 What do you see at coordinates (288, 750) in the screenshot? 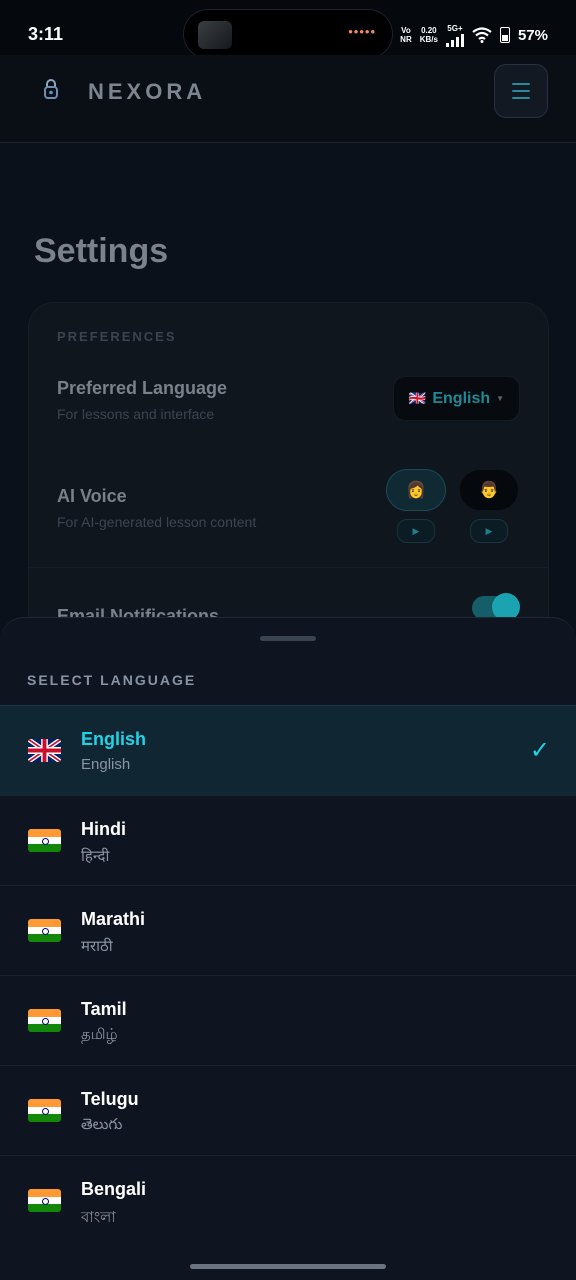
I see `language-option-english: English English ✓` at bounding box center [288, 750].